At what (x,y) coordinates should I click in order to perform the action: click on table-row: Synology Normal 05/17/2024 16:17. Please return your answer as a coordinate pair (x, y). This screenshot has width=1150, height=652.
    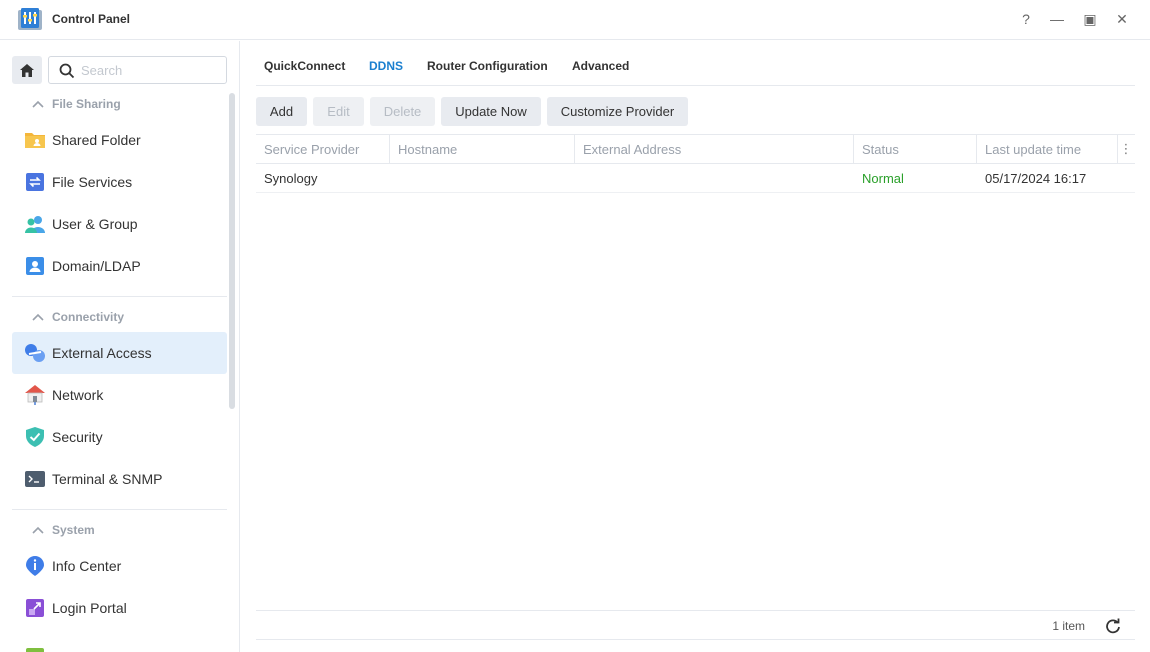
    Looking at the image, I should click on (695, 178).